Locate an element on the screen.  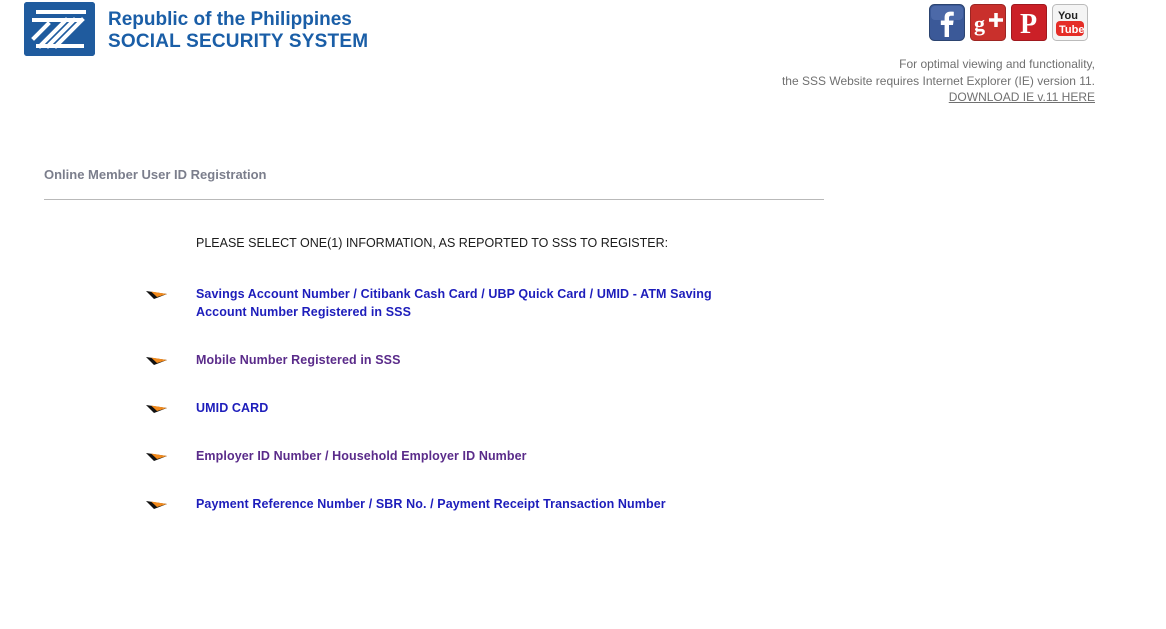
download-ie-link: DOWNLOAD IE v.11 HERE is located at coordinates (1022, 97).